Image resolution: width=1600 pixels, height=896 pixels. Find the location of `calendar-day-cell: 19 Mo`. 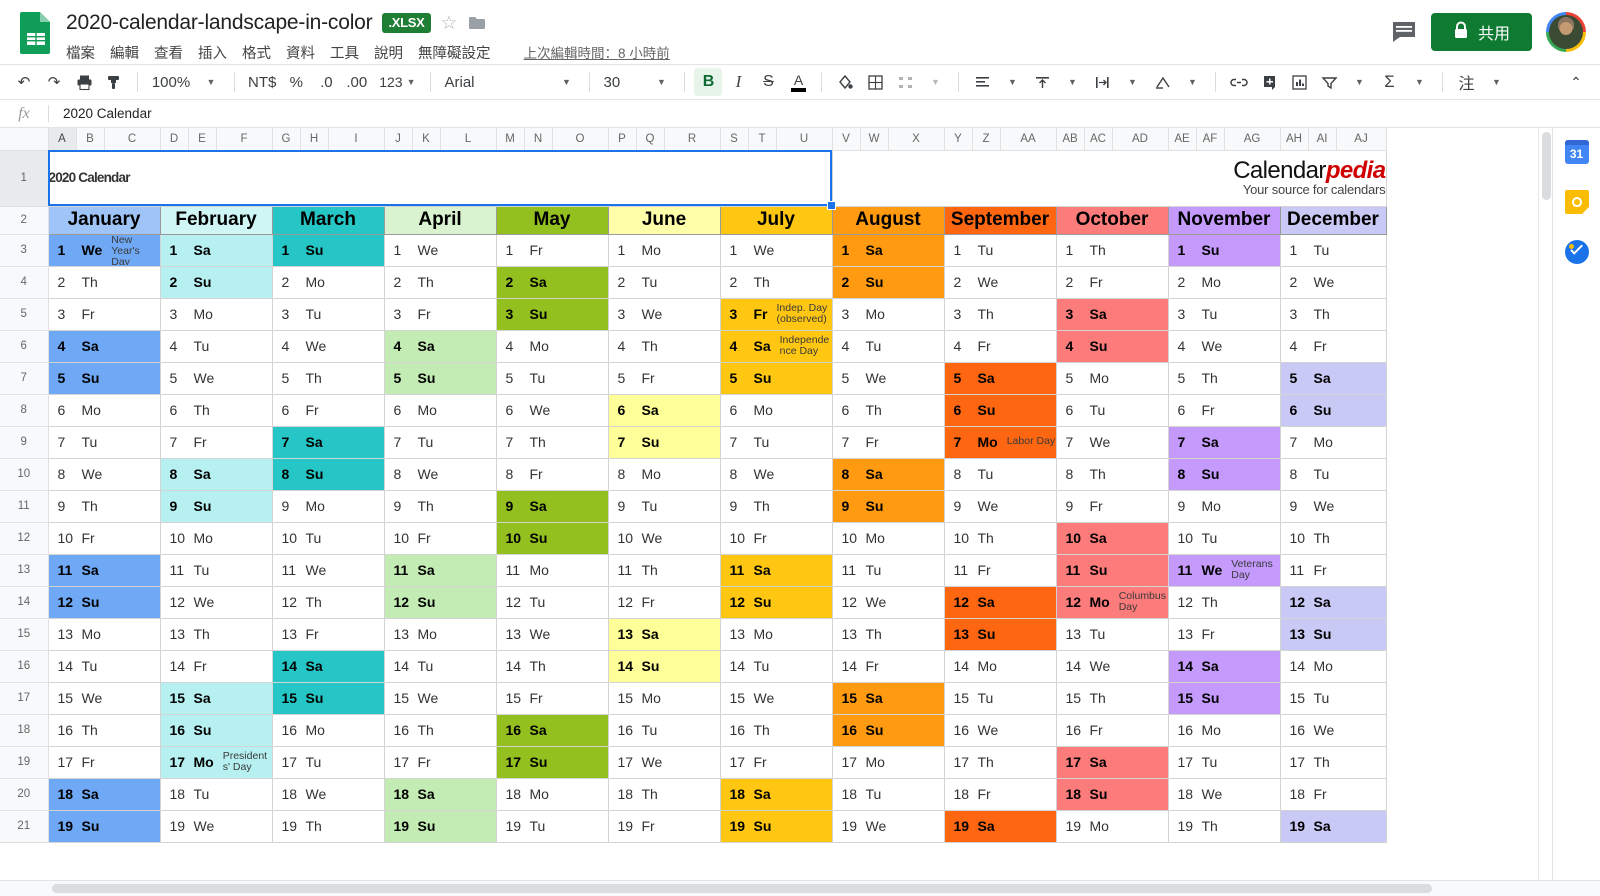

calendar-day-cell: 19 Mo is located at coordinates (1112, 826).